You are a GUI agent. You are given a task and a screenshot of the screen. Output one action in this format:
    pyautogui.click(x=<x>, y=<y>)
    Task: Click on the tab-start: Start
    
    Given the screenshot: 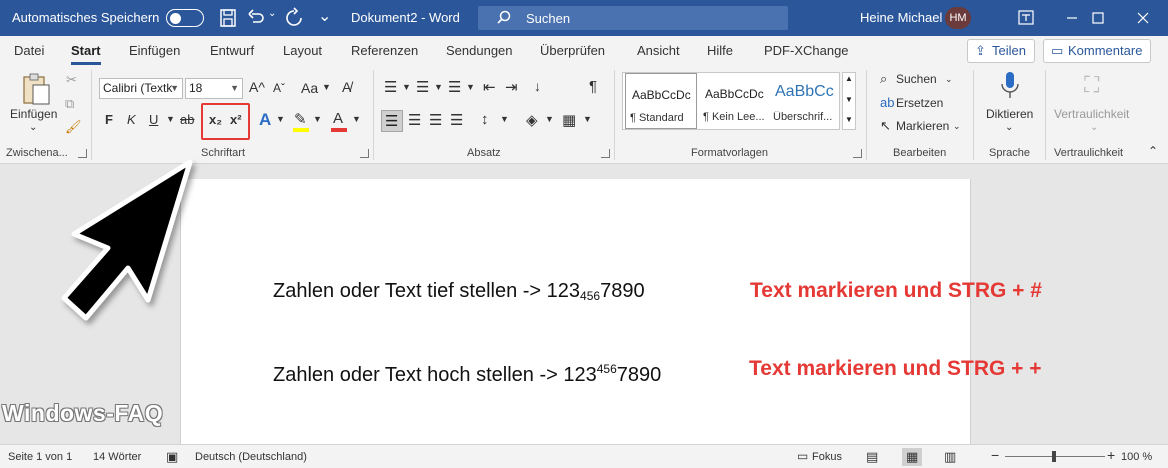 What is the action you would take?
    pyautogui.click(x=86, y=54)
    